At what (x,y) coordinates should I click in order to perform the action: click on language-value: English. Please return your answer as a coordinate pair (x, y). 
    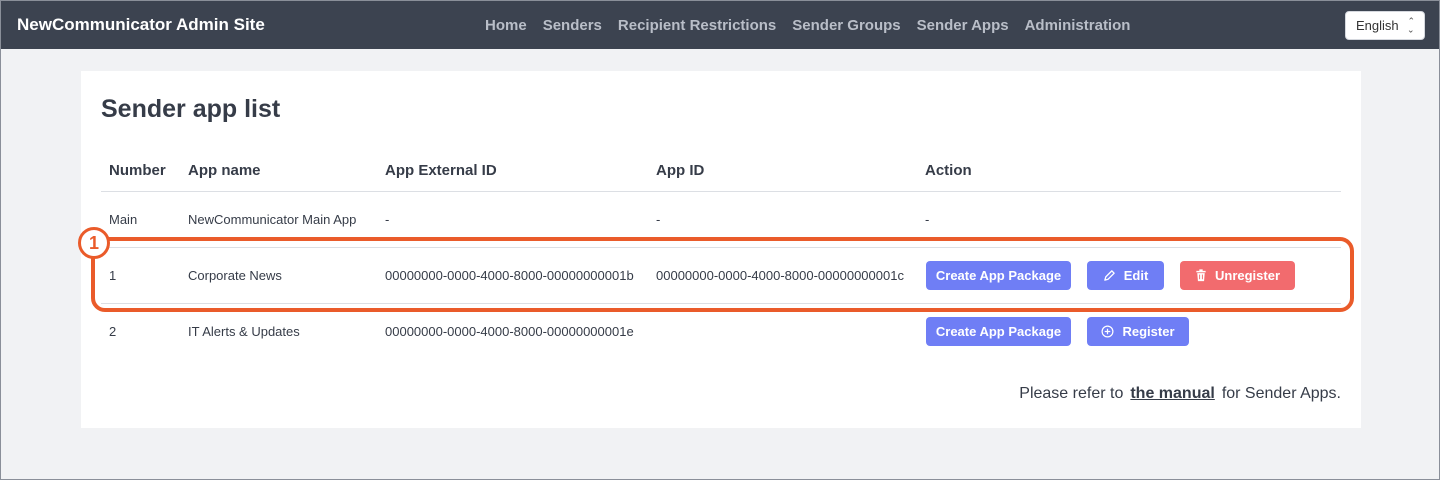
    Looking at the image, I should click on (1377, 25).